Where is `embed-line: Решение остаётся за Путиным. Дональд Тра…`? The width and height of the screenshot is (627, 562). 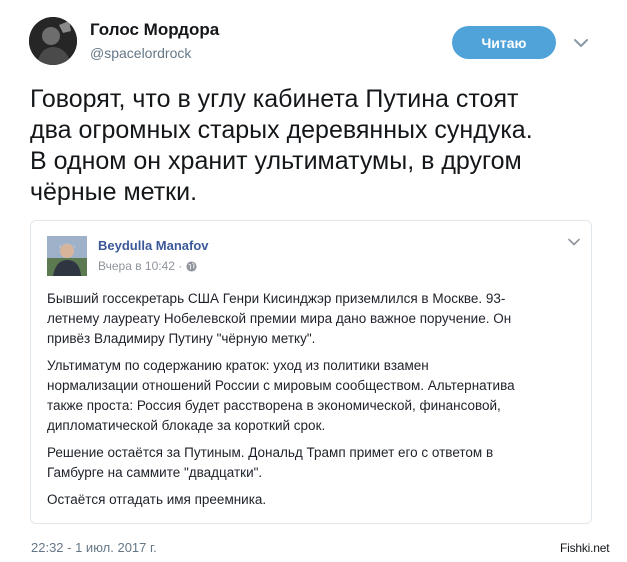
embed-line: Решение остаётся за Путиным. Дональд Тра… is located at coordinates (270, 452).